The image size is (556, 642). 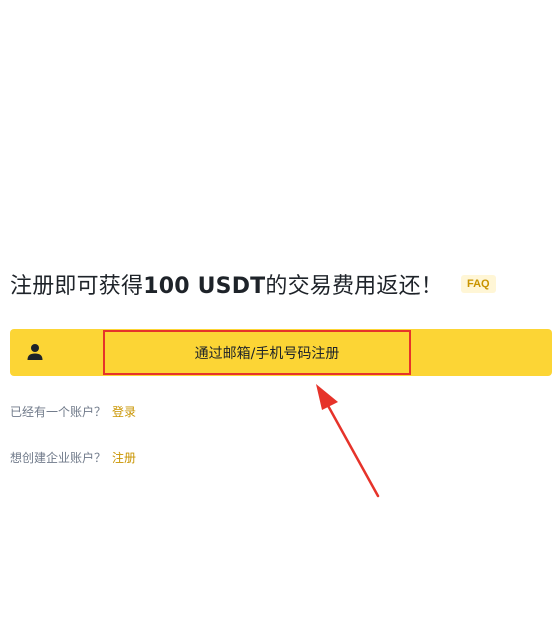 I want to click on business-signup-link: 注册, so click(x=124, y=458).